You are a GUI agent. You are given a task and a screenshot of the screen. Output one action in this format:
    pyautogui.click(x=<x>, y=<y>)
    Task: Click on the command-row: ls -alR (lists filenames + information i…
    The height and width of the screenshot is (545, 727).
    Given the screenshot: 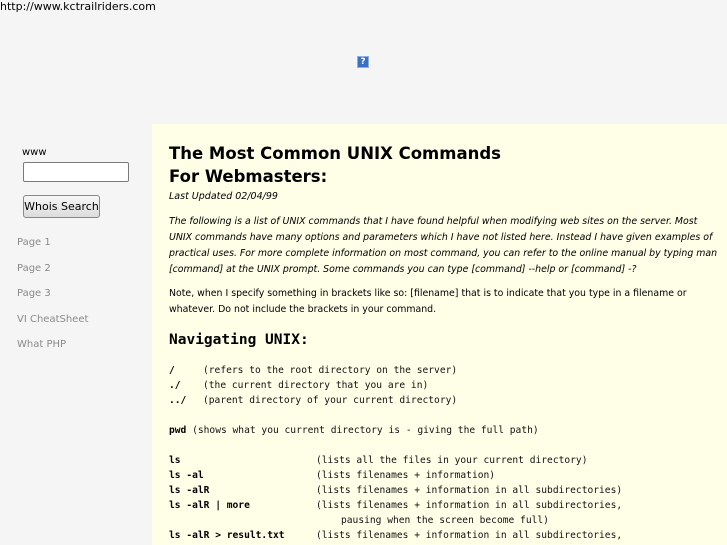 What is the action you would take?
    pyautogui.click(x=445, y=490)
    